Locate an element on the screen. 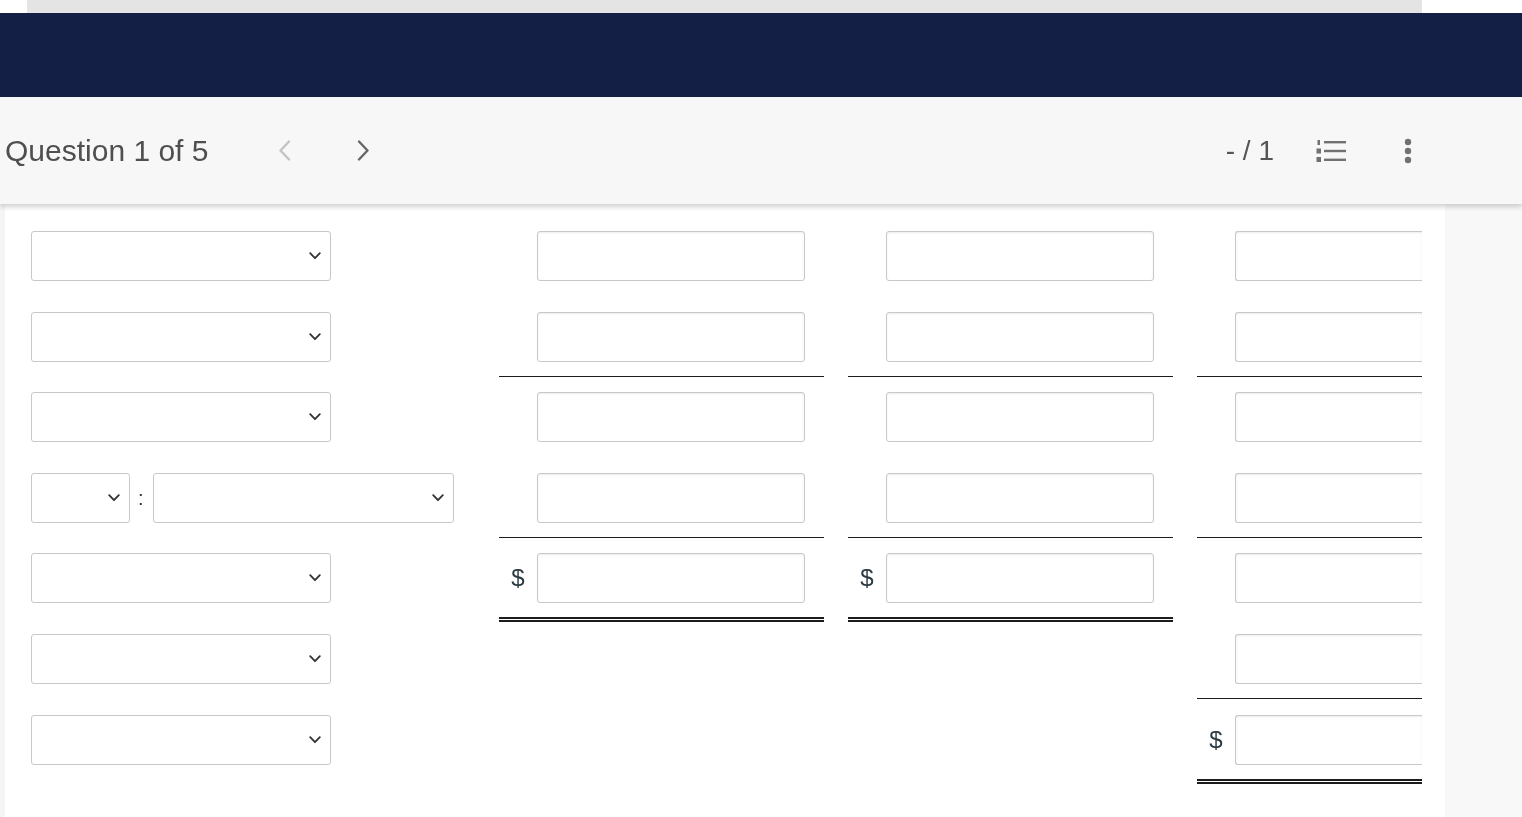 The width and height of the screenshot is (1522, 817). score-text: - / 1 is located at coordinates (1249, 150).